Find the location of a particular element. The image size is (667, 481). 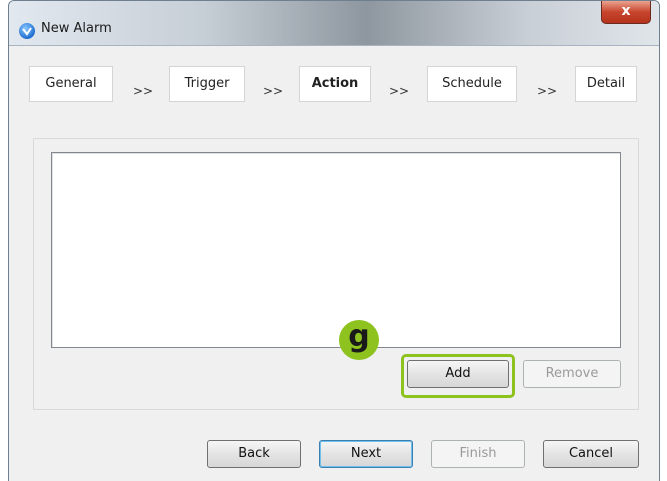

step-schedule-label: Schedule is located at coordinates (472, 83).